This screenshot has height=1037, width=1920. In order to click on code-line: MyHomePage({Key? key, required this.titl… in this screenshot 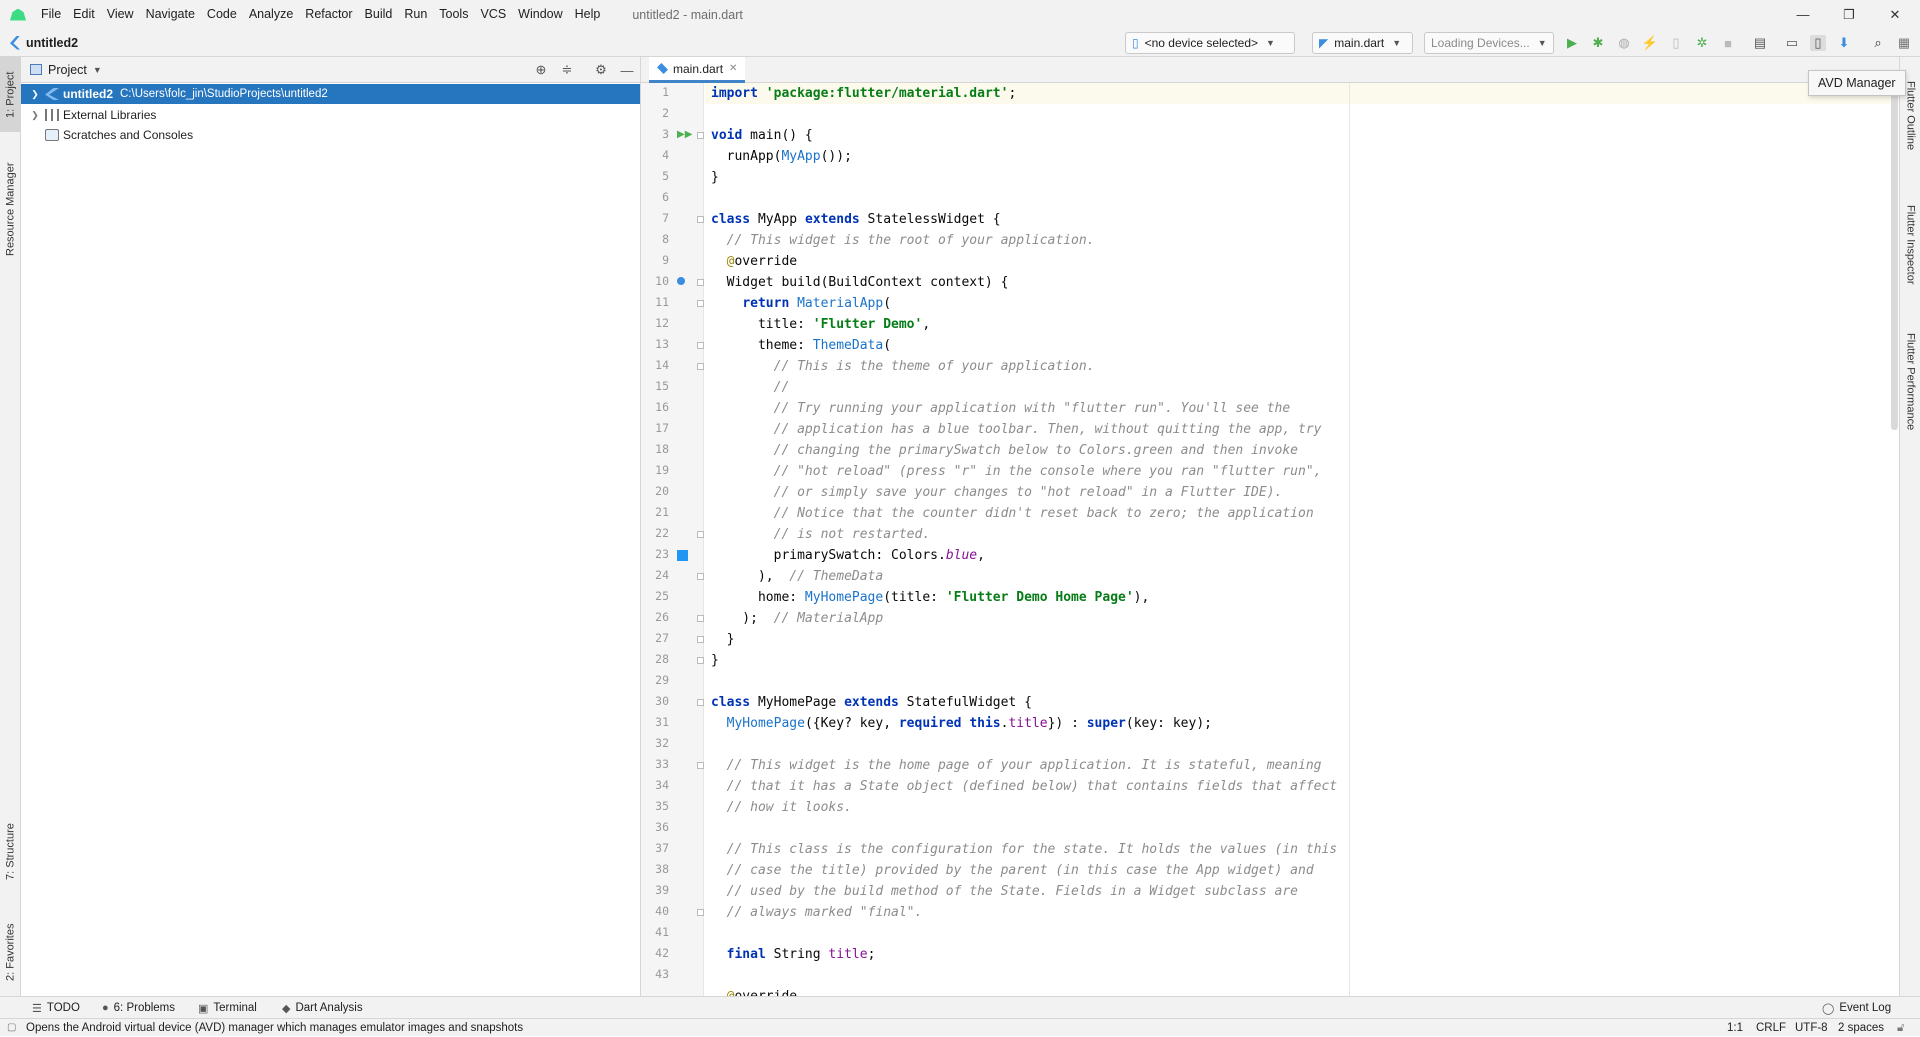, I will do `click(961, 723)`.